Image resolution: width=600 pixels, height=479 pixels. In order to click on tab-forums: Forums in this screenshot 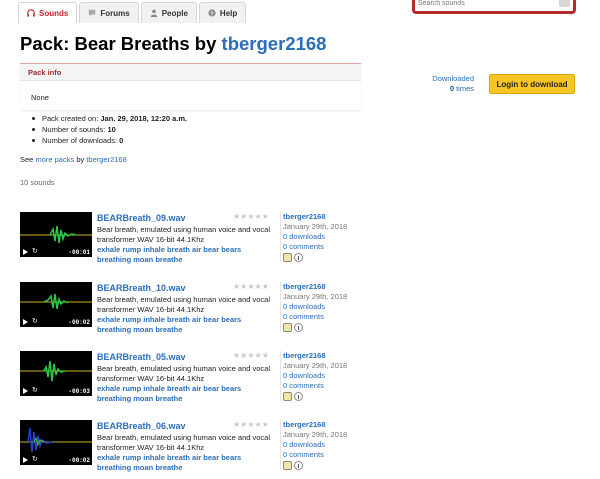, I will do `click(109, 12)`.